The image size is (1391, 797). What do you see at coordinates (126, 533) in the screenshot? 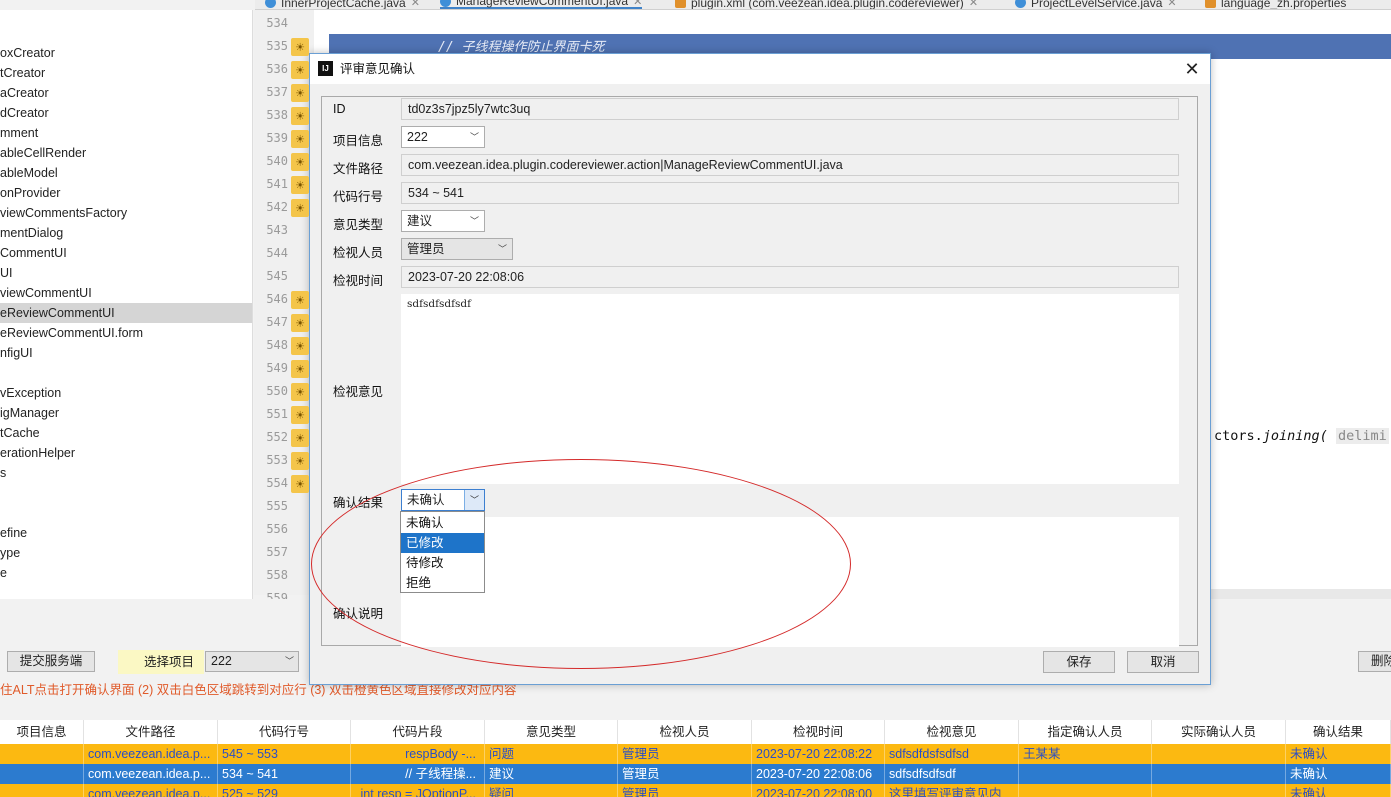
I see `tree-item: efine` at bounding box center [126, 533].